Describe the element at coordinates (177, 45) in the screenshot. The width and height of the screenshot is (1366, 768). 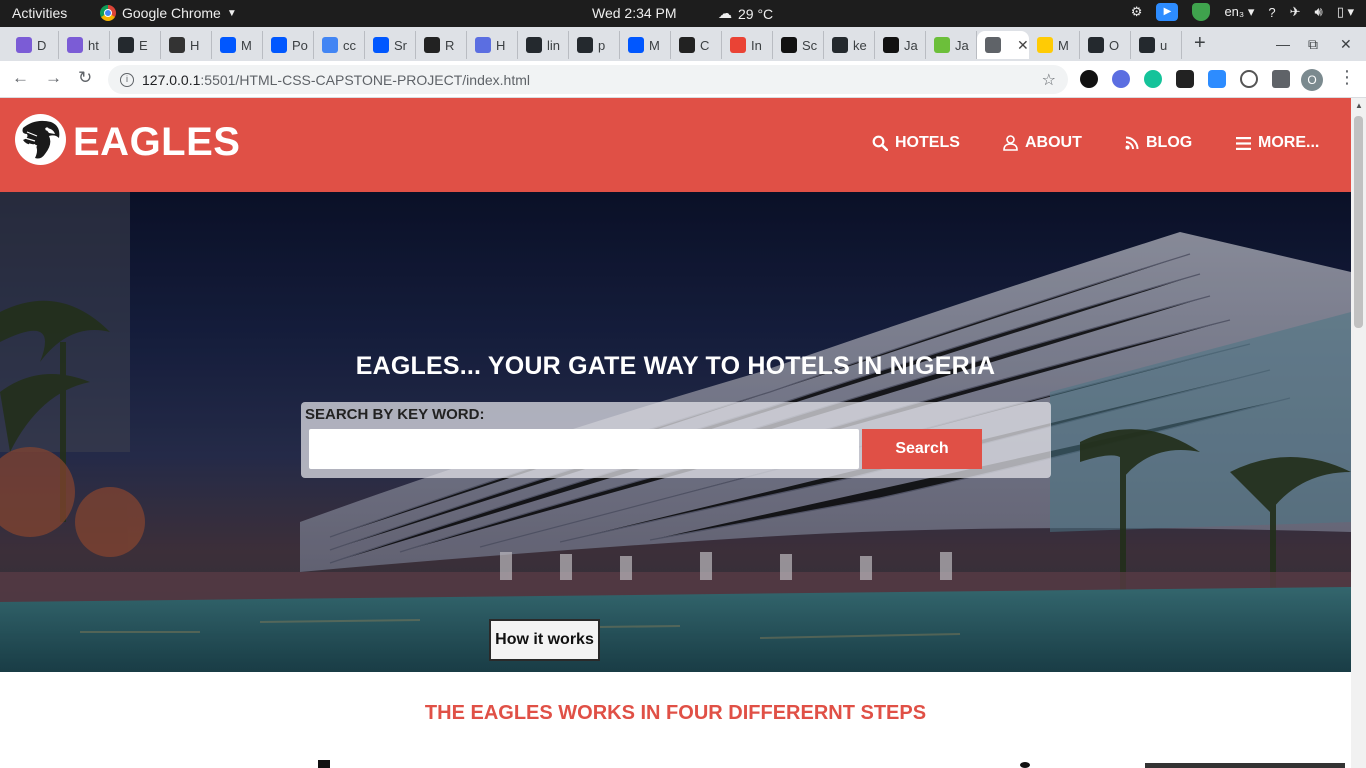
I see `graduation-cap-icon` at that location.